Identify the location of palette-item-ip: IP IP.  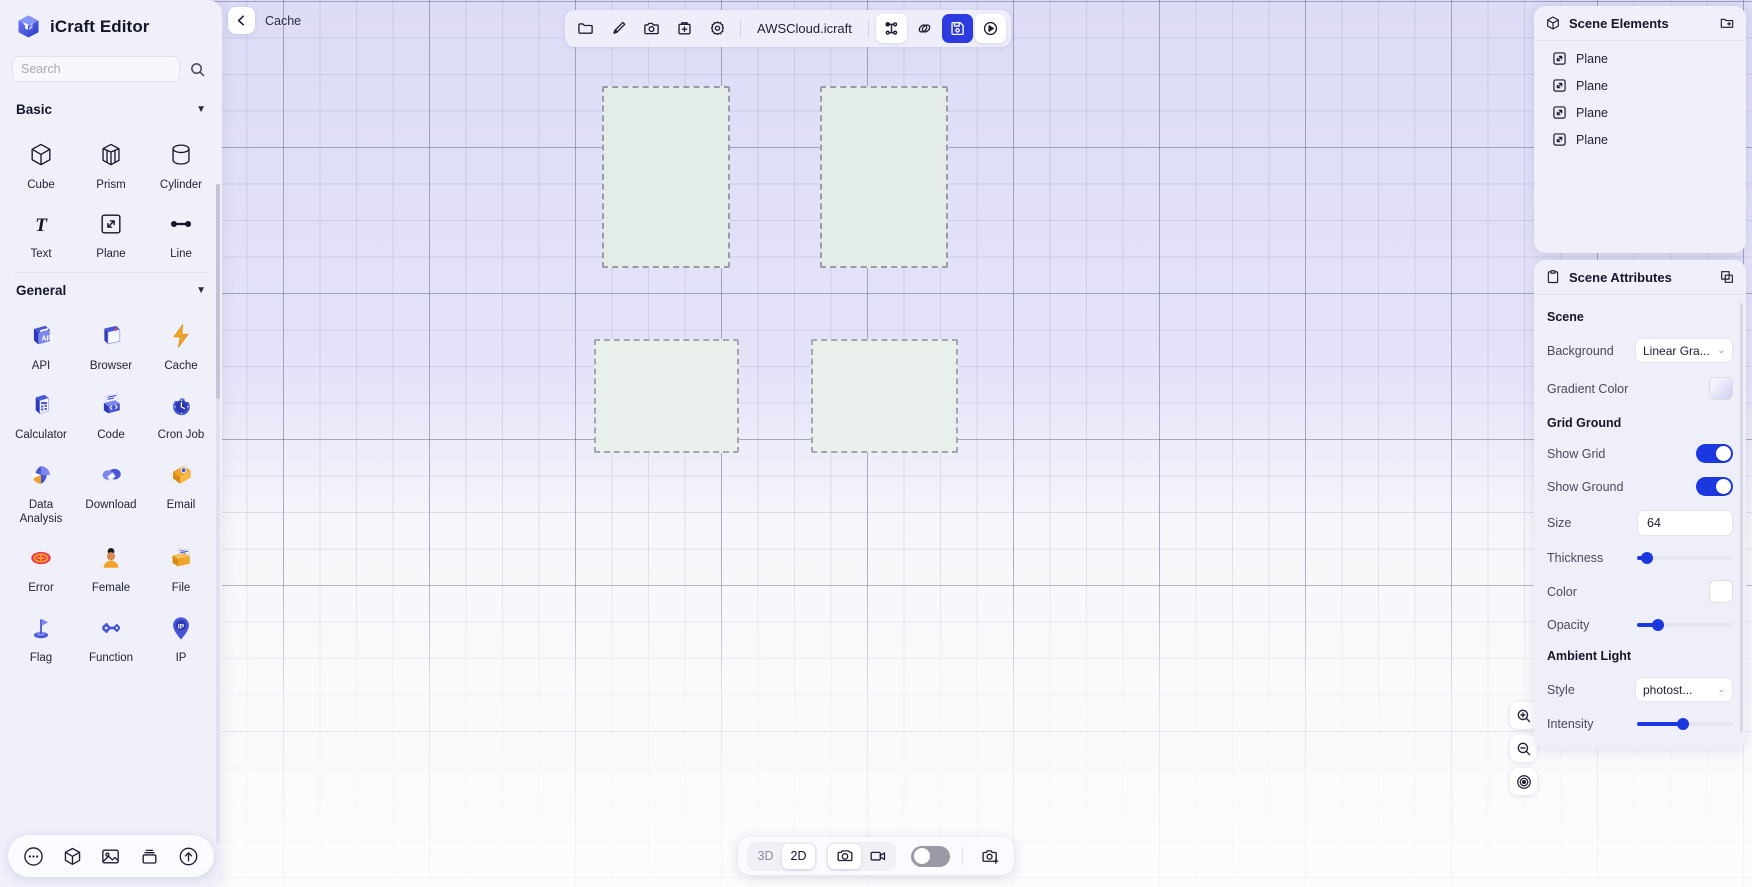
(181, 636).